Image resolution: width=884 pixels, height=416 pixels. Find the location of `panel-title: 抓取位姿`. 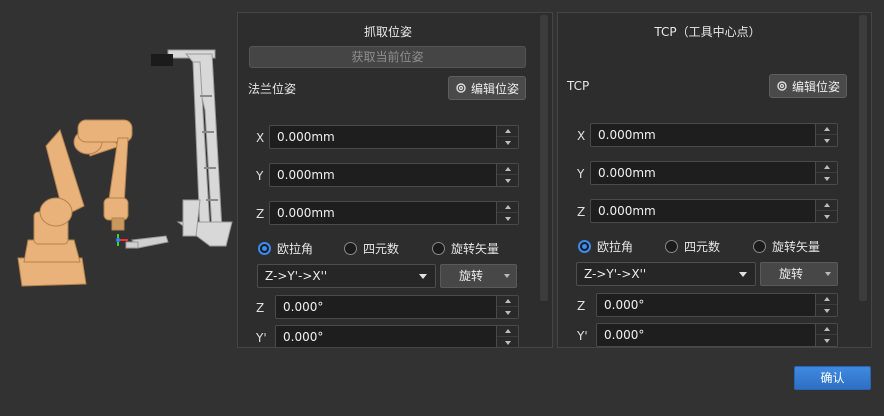

panel-title: 抓取位姿 is located at coordinates (387, 32).